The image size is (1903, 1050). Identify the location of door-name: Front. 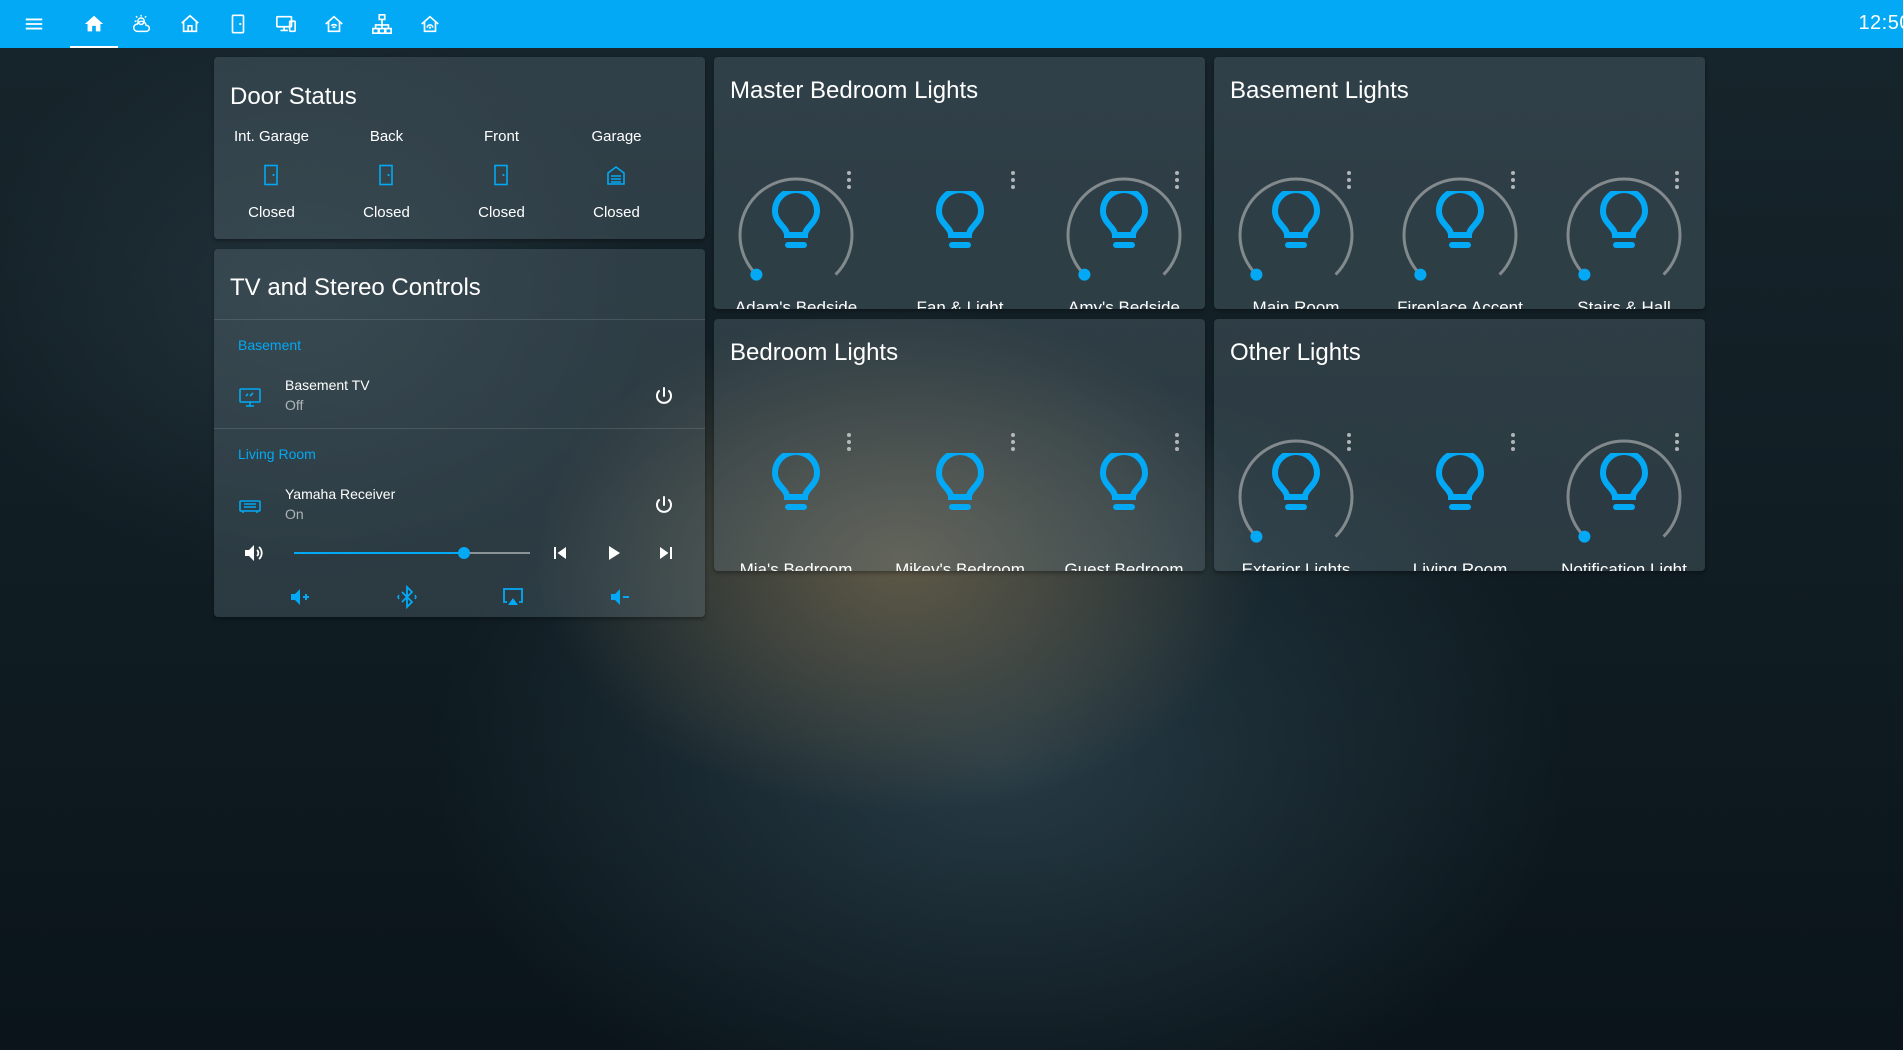
(501, 136).